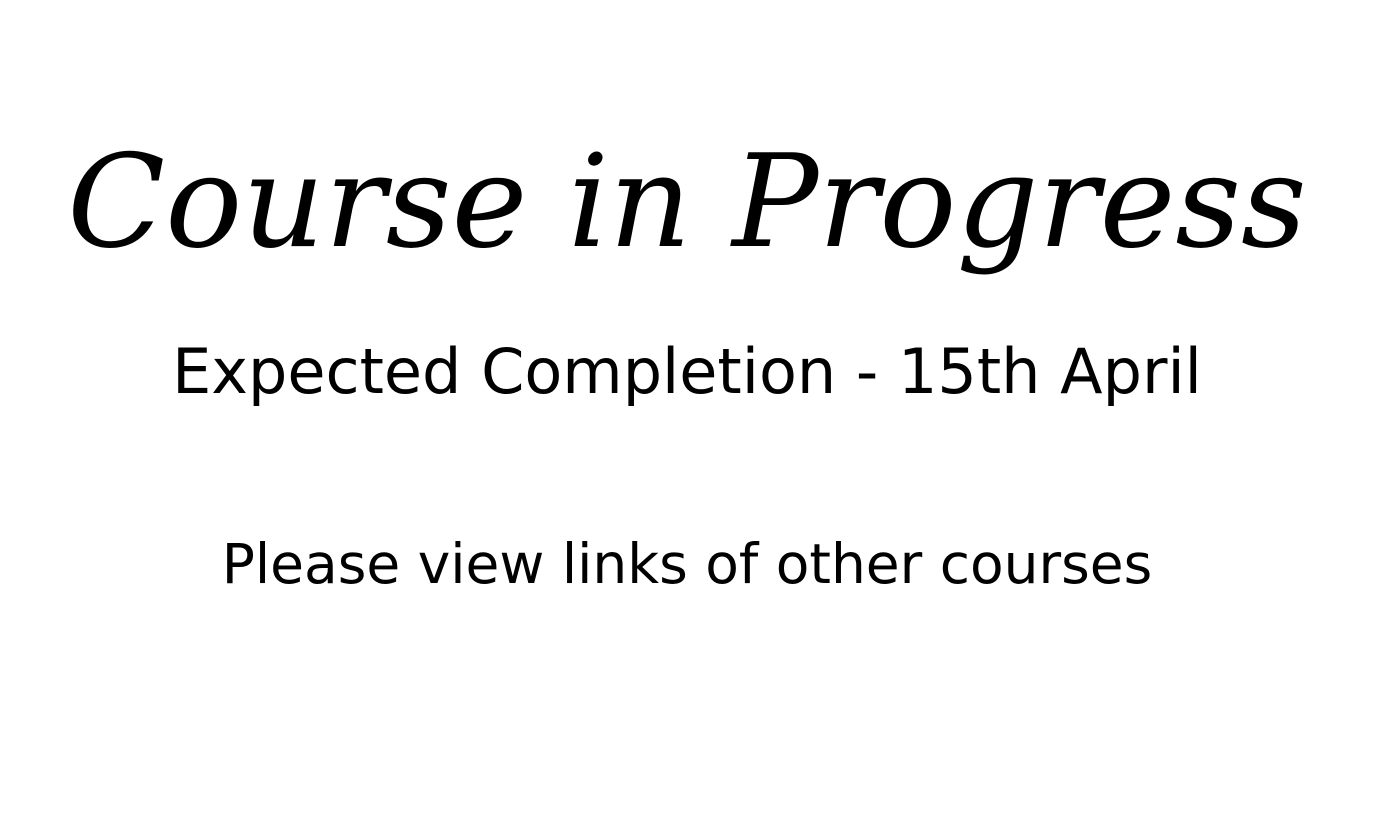 The width and height of the screenshot is (1374, 828). Describe the element at coordinates (687, 371) in the screenshot. I see `expected-completion-text: Expected Completion - 15th April` at that location.